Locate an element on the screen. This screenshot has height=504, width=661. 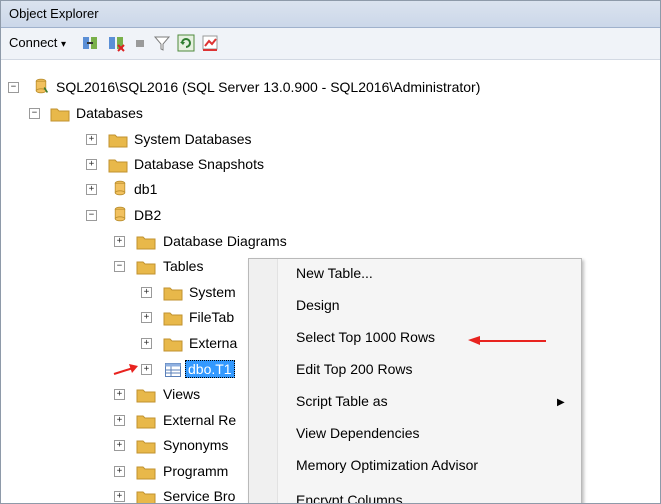
connect-button: Connect ▾ is located at coordinates (37, 42).